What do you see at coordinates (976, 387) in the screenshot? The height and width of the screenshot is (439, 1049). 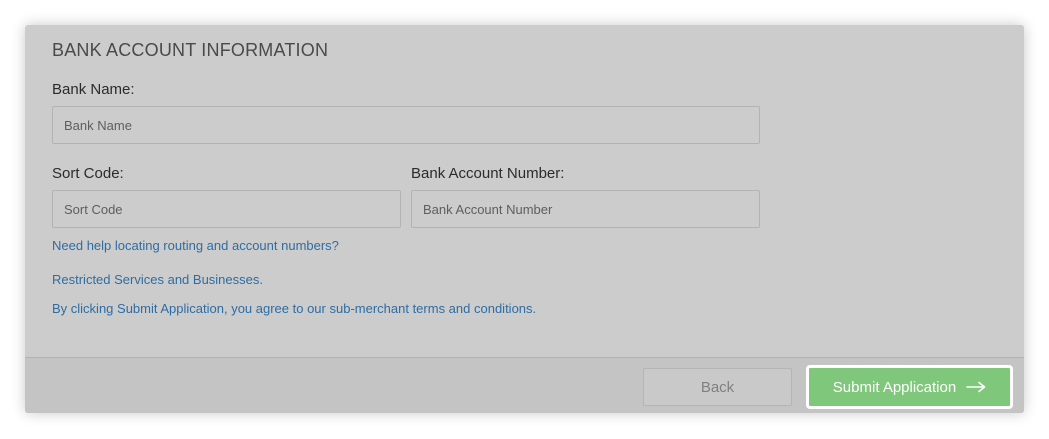 I see `arrow-right-icon` at bounding box center [976, 387].